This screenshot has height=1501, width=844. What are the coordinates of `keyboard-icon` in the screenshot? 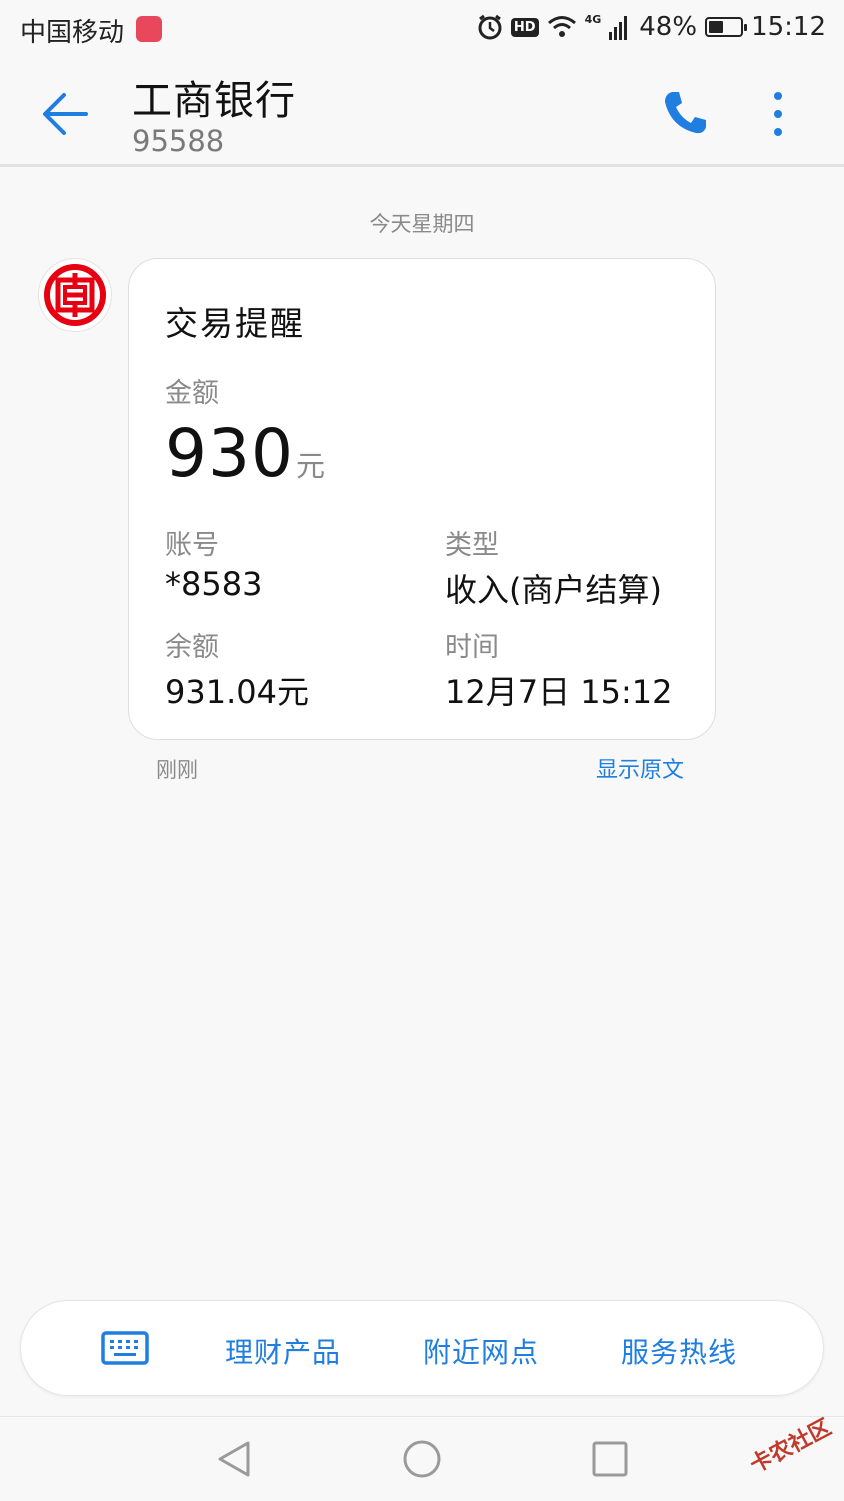 It's located at (125, 1348).